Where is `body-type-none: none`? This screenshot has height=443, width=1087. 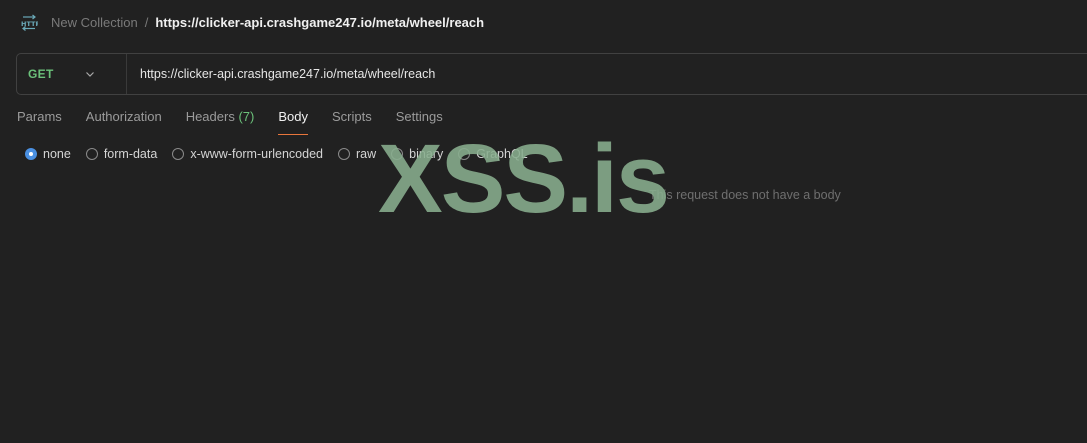 body-type-none: none is located at coordinates (48, 154).